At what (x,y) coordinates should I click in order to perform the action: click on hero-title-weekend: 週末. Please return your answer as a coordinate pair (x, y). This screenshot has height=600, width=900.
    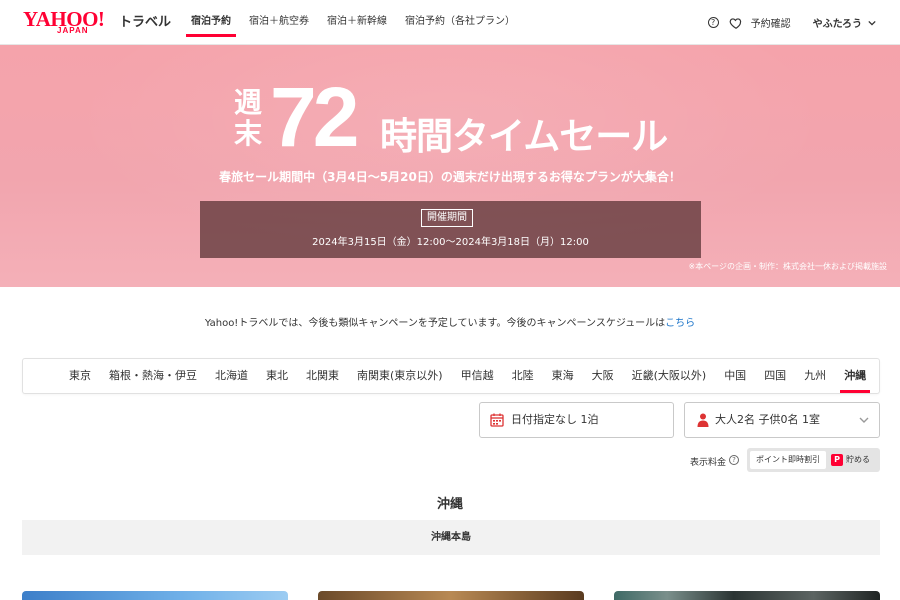
    Looking at the image, I should click on (247, 118).